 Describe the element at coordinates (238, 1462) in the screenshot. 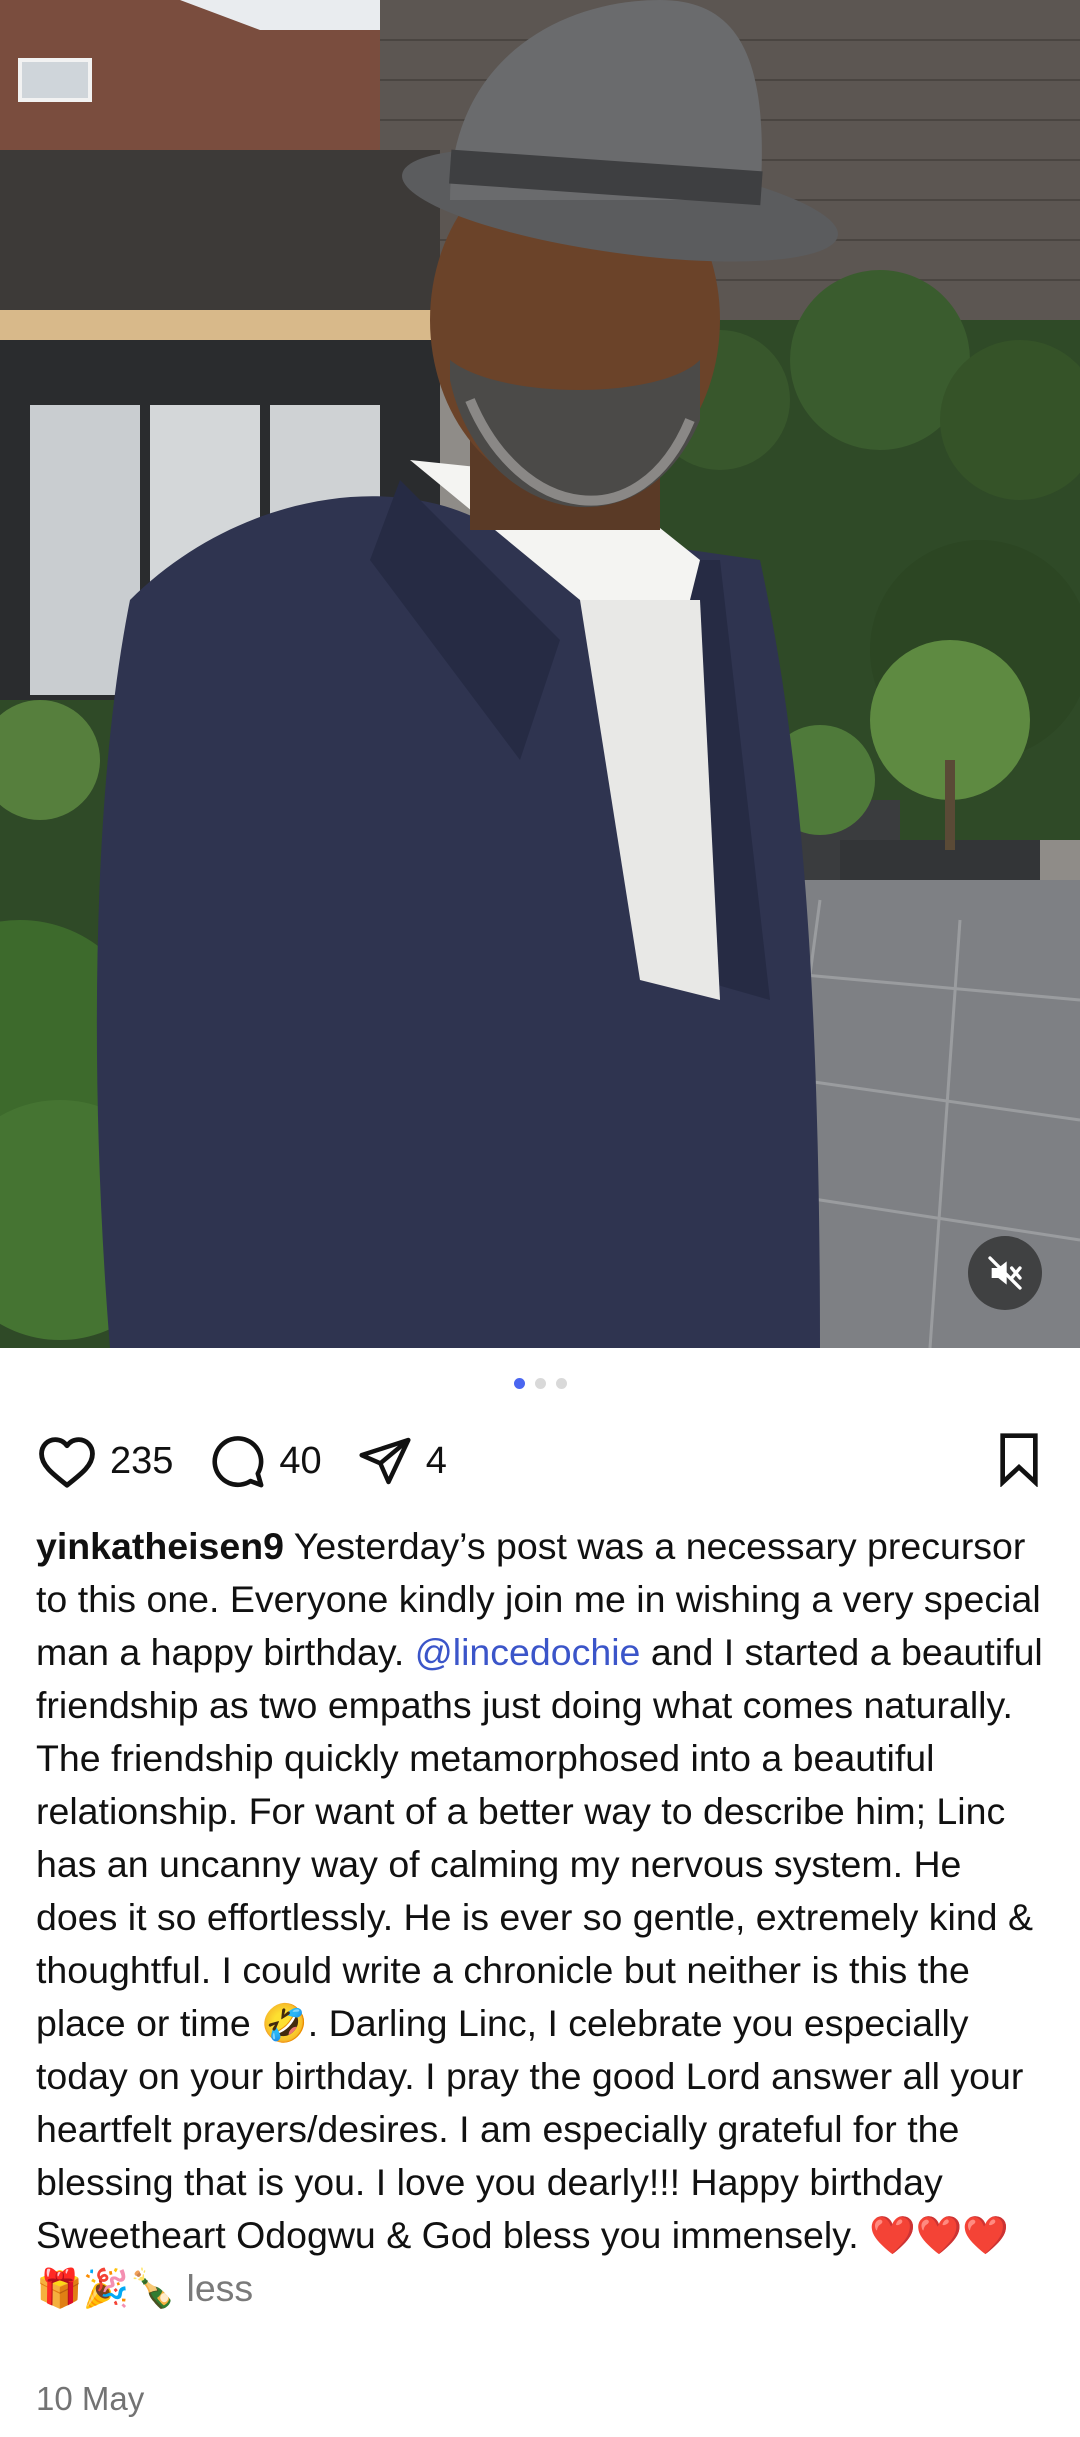

I see `comment-bubble-icon` at that location.